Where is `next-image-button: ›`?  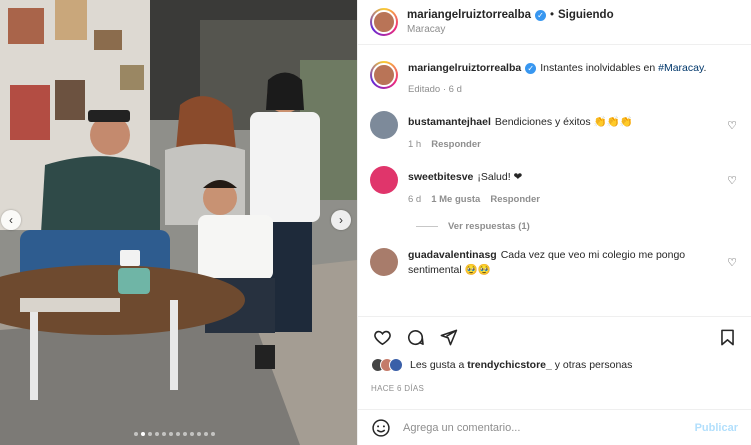
next-image-button: › is located at coordinates (341, 220).